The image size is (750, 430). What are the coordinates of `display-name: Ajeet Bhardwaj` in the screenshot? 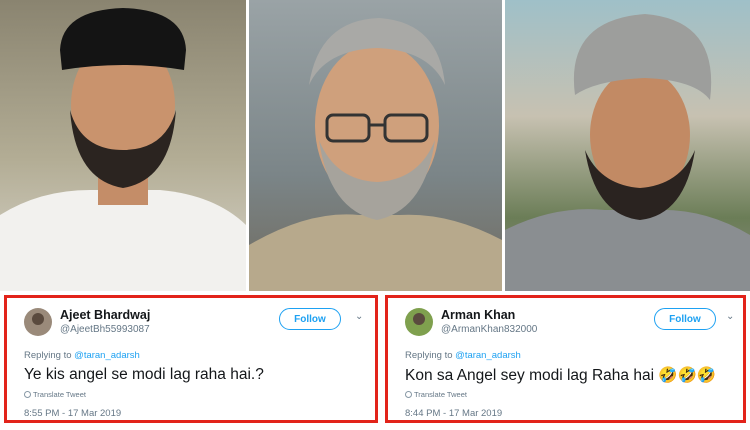 It's located at (105, 315).